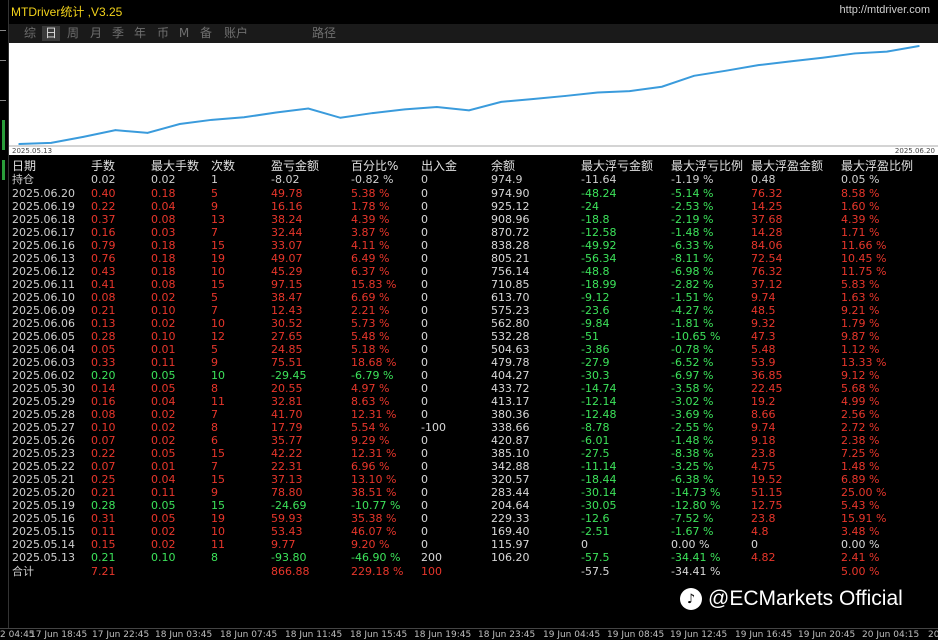  I want to click on table-cell: 4.97 %, so click(370, 388).